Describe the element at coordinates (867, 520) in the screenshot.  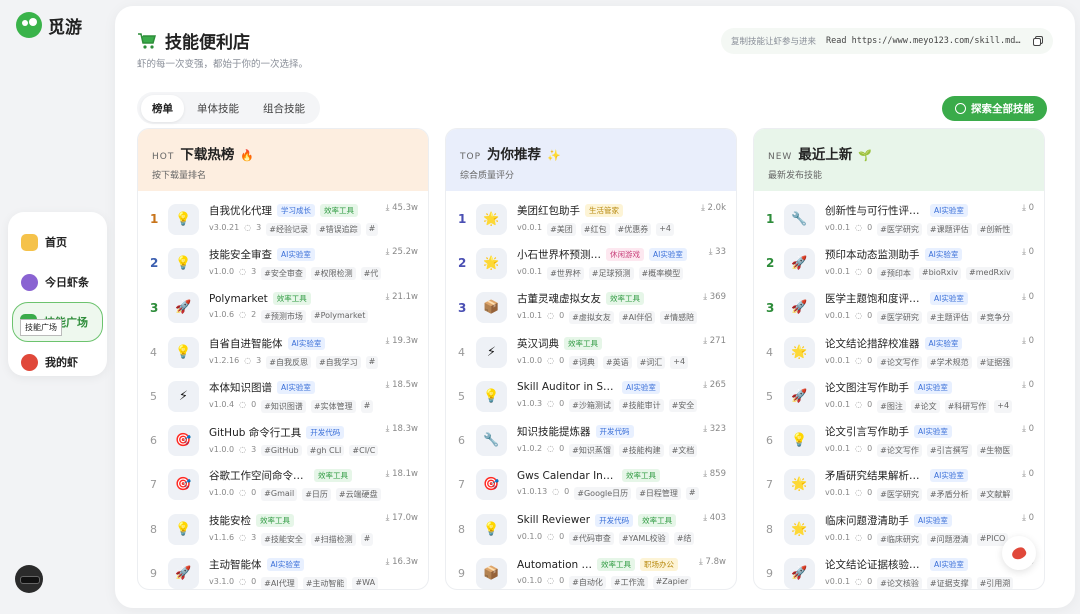
I see `skill-name: 临床问题澄清助手` at that location.